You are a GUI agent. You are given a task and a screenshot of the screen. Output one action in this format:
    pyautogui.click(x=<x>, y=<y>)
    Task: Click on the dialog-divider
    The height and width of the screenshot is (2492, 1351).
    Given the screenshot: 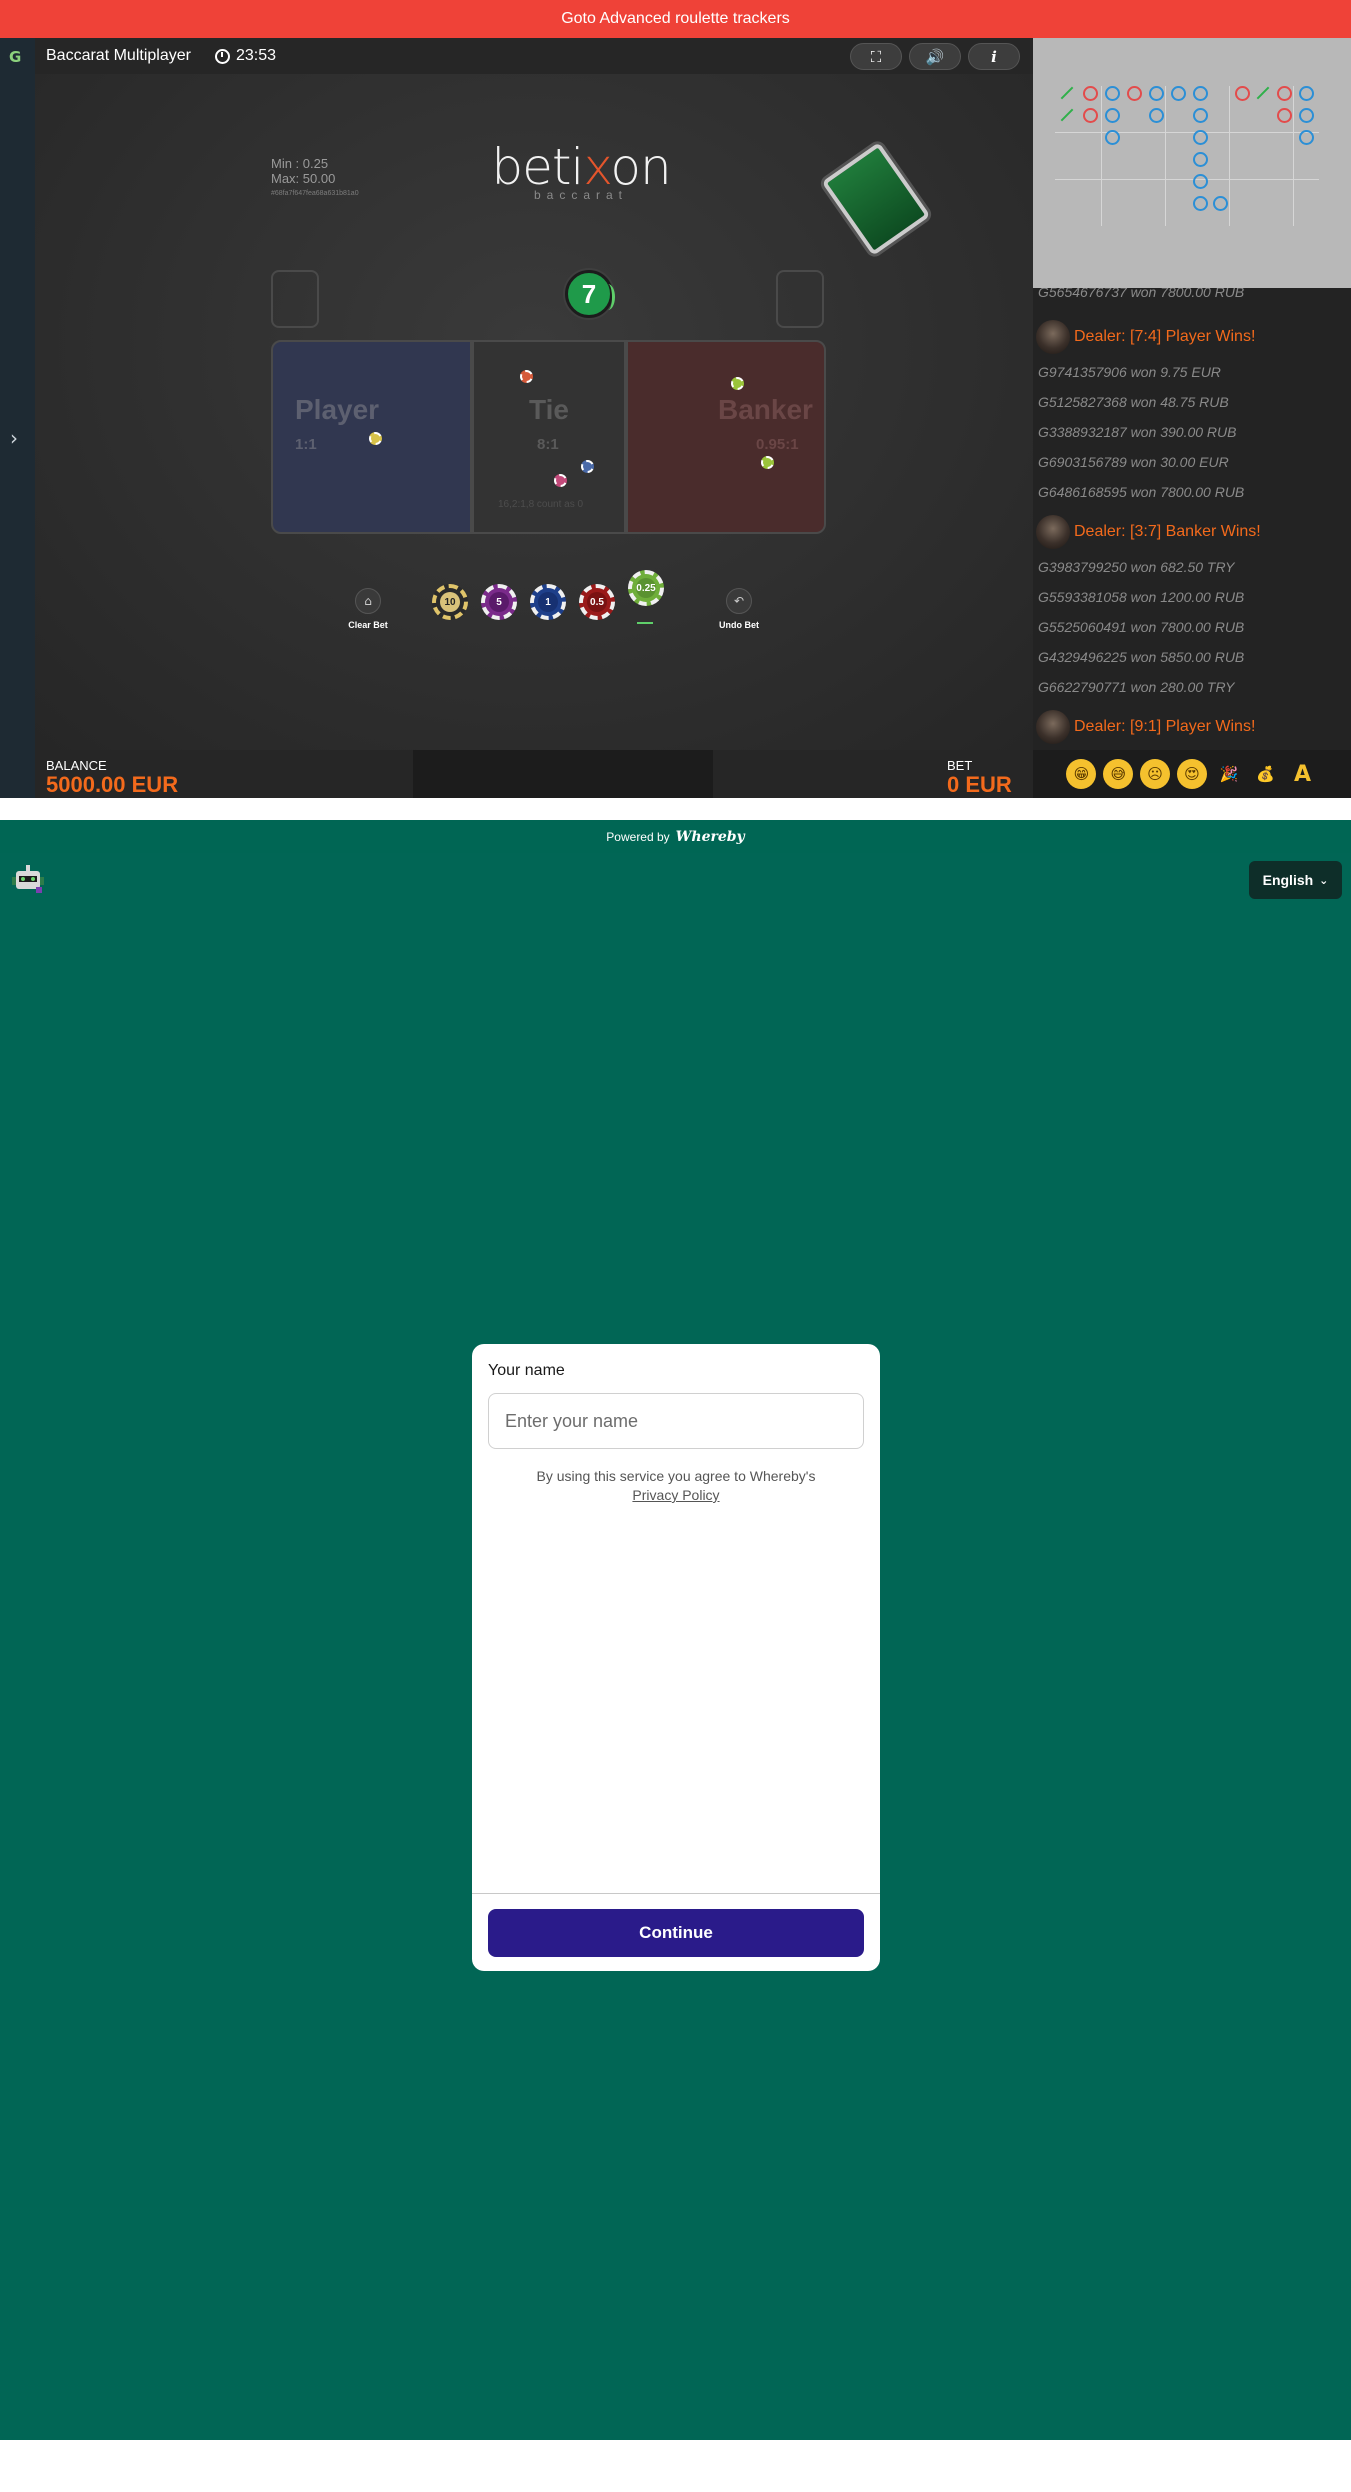 What is the action you would take?
    pyautogui.click(x=676, y=1893)
    